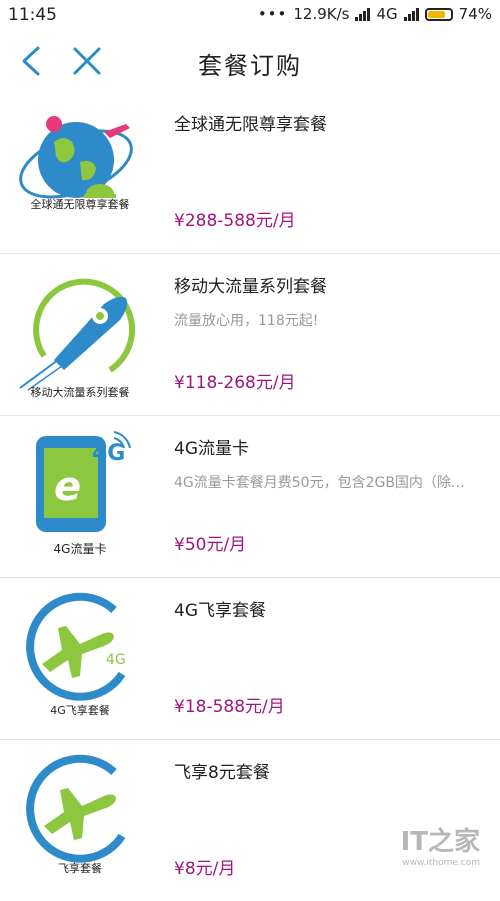  Describe the element at coordinates (80, 392) in the screenshot. I see `item-logo-caption: 移动大流量系列套餐` at that location.